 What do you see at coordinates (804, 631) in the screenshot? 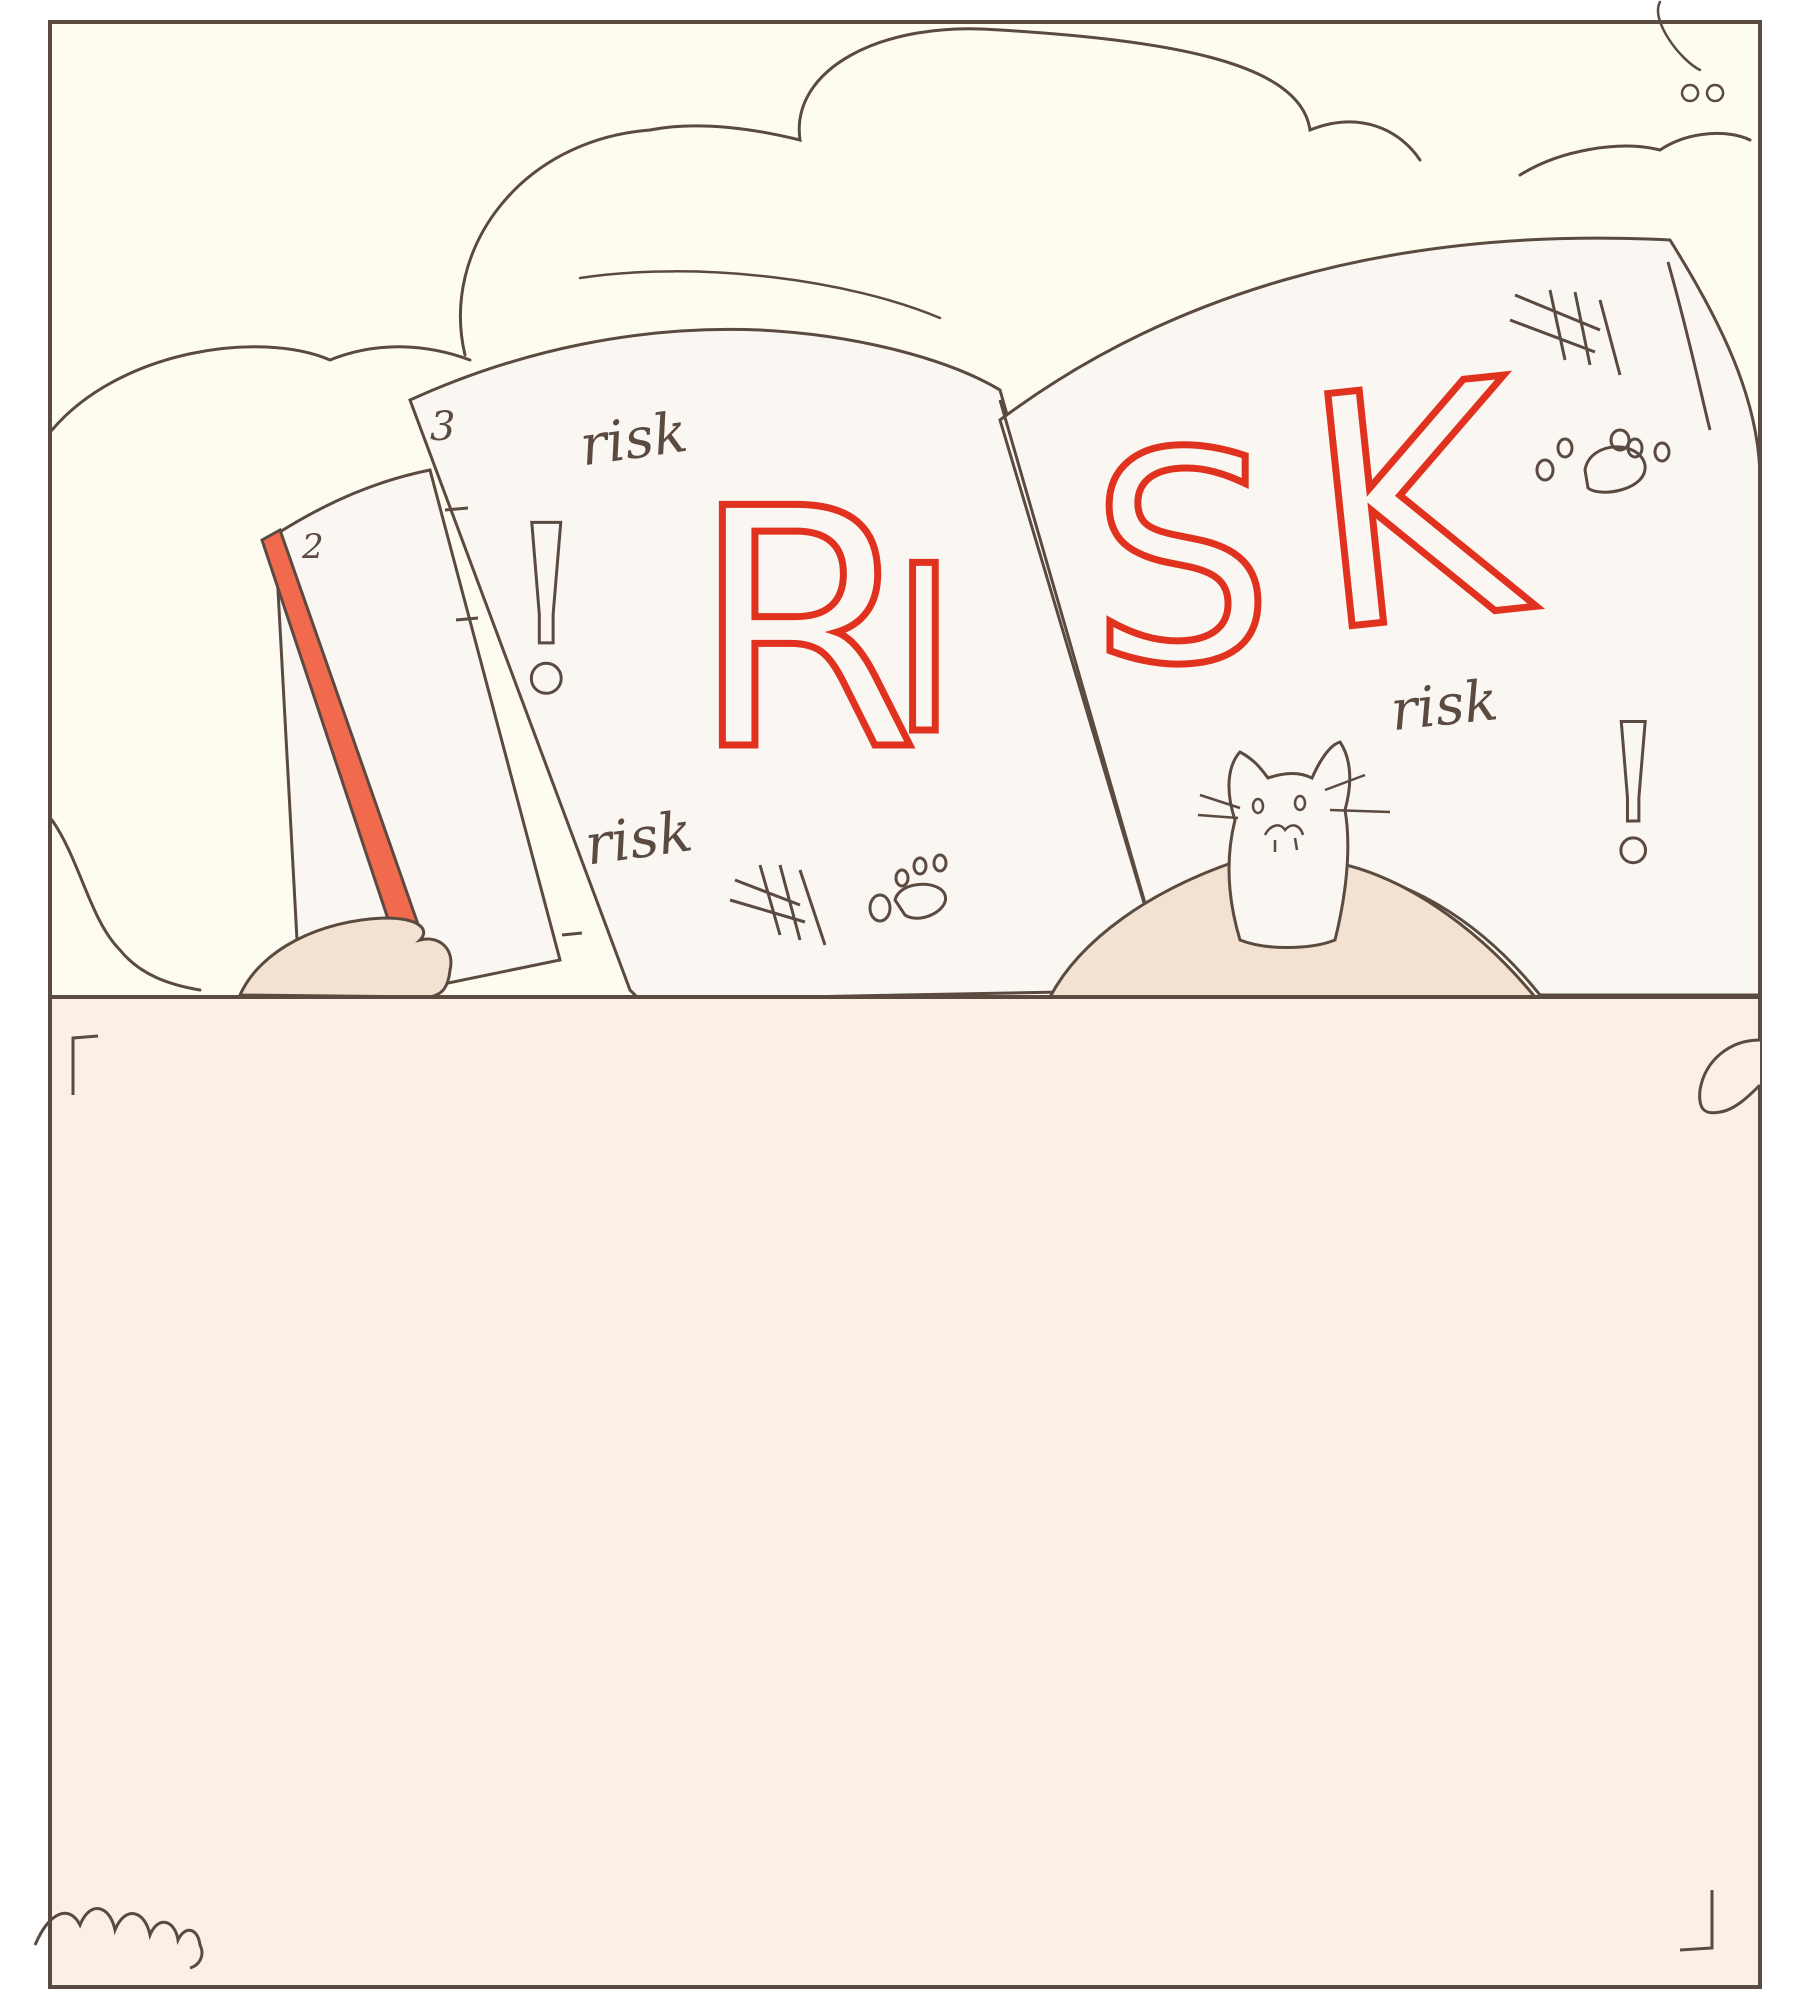
I see `risk-letter-r: R` at bounding box center [804, 631].